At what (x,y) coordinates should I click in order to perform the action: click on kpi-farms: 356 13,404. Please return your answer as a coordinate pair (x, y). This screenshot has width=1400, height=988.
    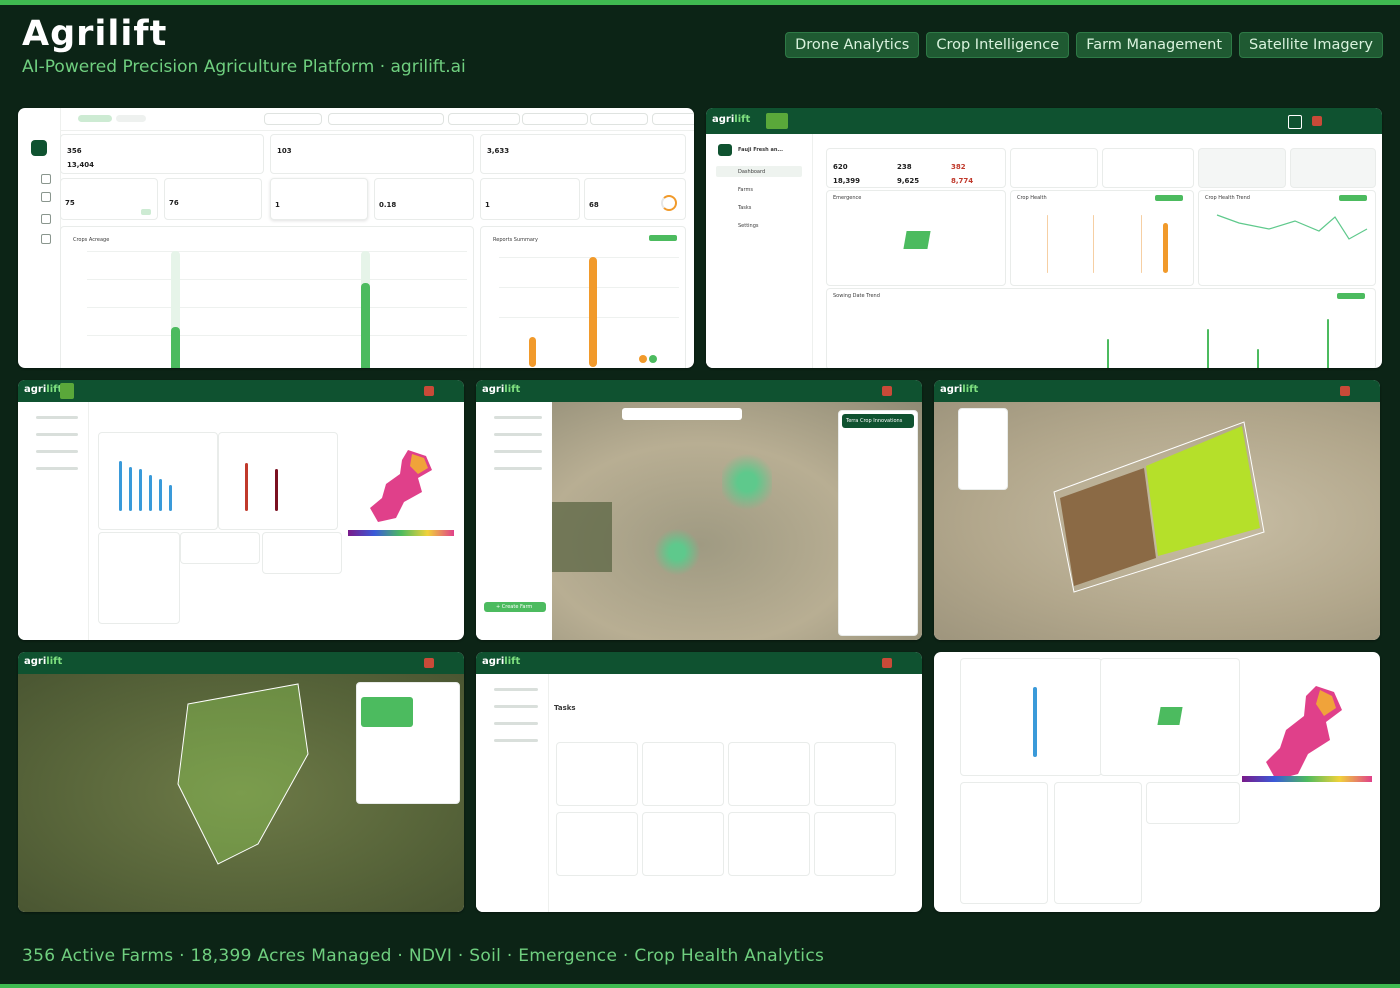
    Looking at the image, I should click on (162, 154).